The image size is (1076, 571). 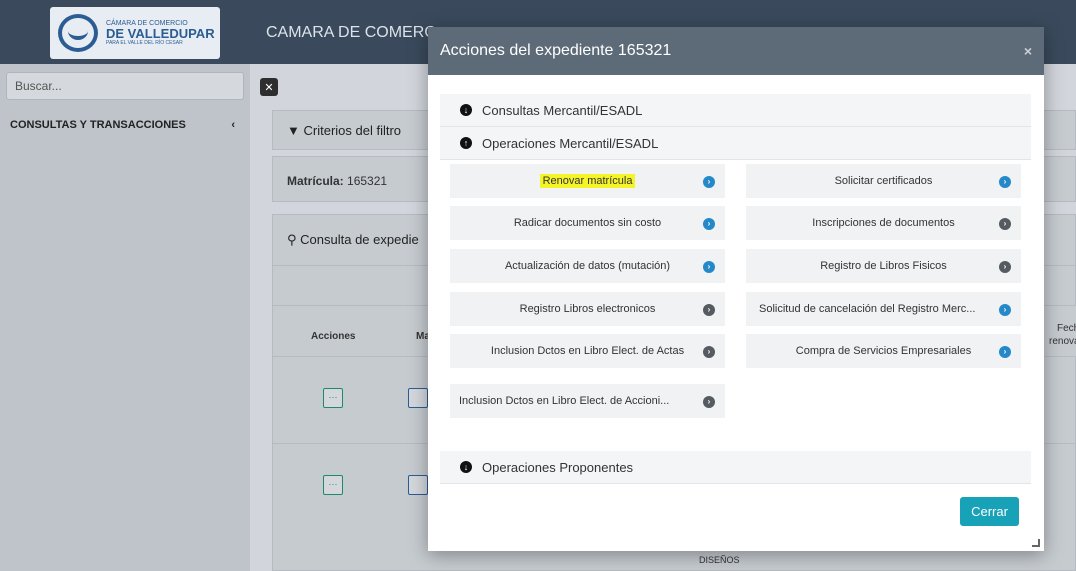 I want to click on op-radicar-documentos: Radicar documentos sin costo ›, so click(x=587, y=223).